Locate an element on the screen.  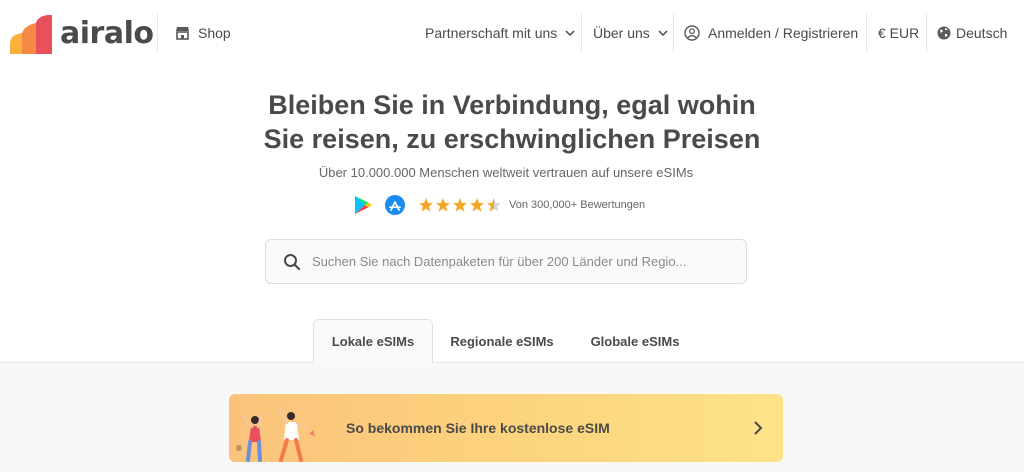
tab-regional-esims: Regionale eSIMs is located at coordinates (502, 341).